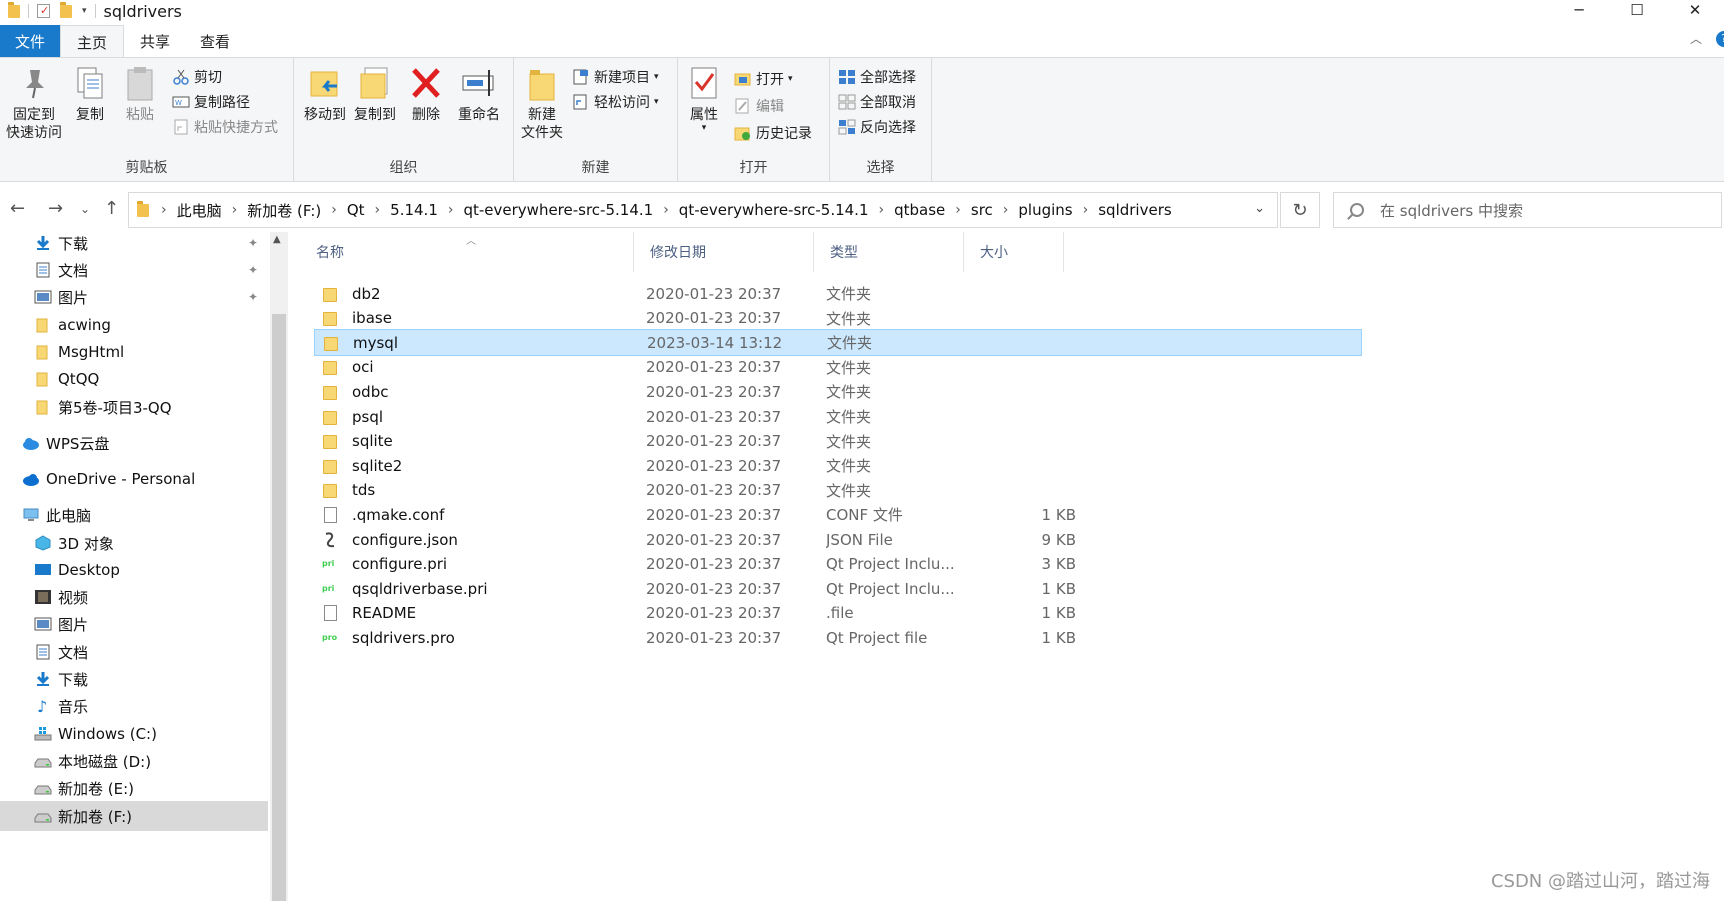 Image resolution: width=1724 pixels, height=901 pixels. What do you see at coordinates (140, 94) in the screenshot?
I see `paste-button: 粘贴` at bounding box center [140, 94].